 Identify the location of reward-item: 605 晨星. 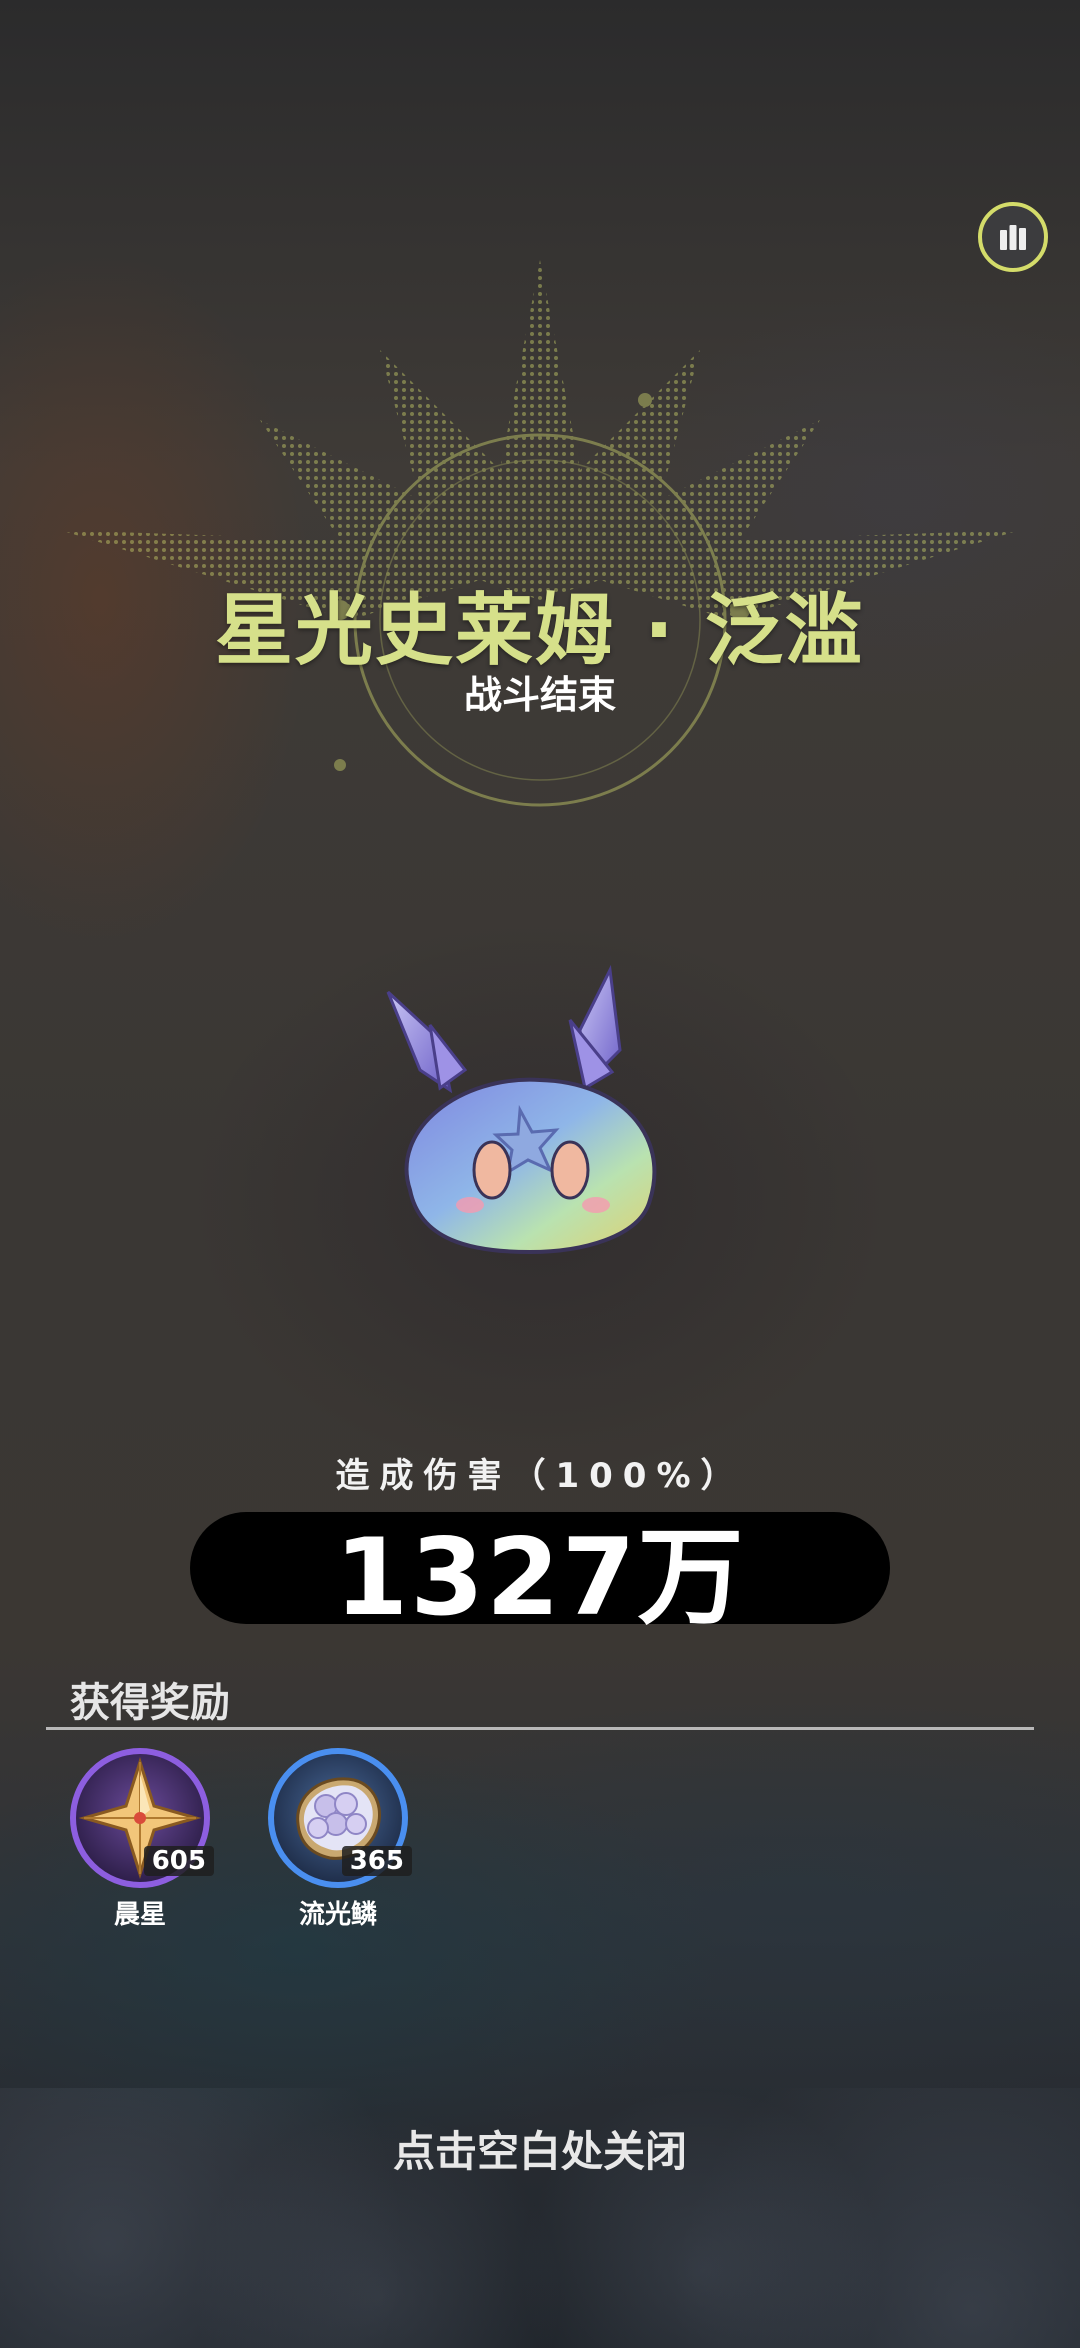
(150, 1839).